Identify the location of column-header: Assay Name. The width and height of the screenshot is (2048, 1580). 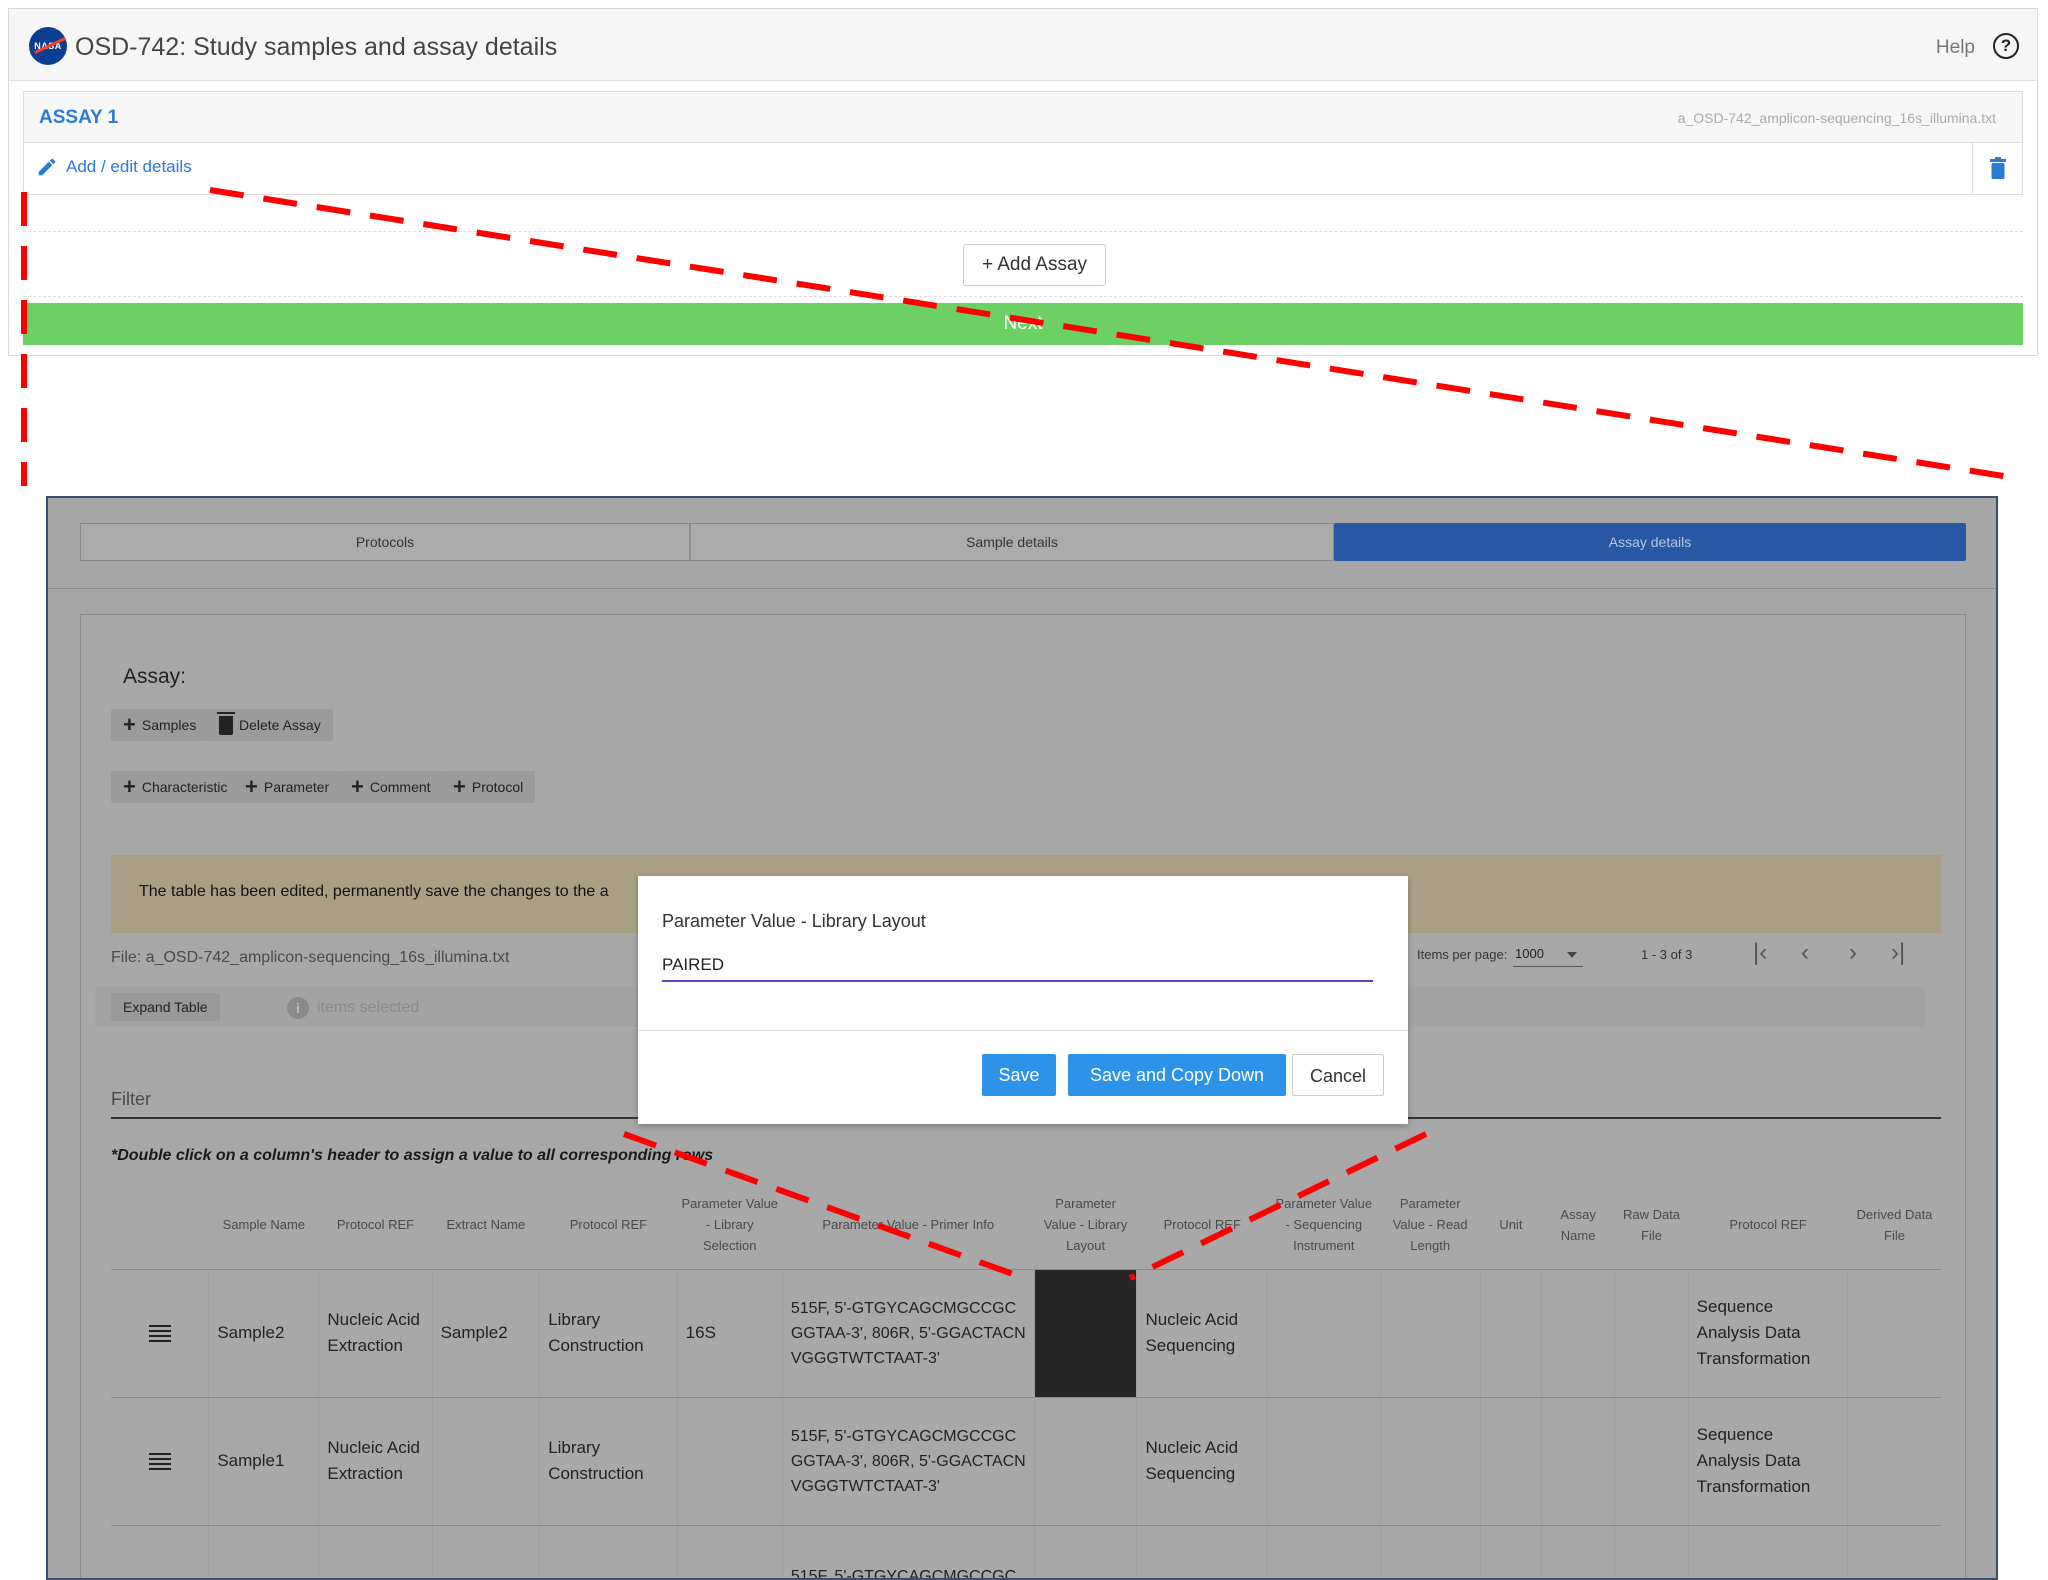
(1578, 1225).